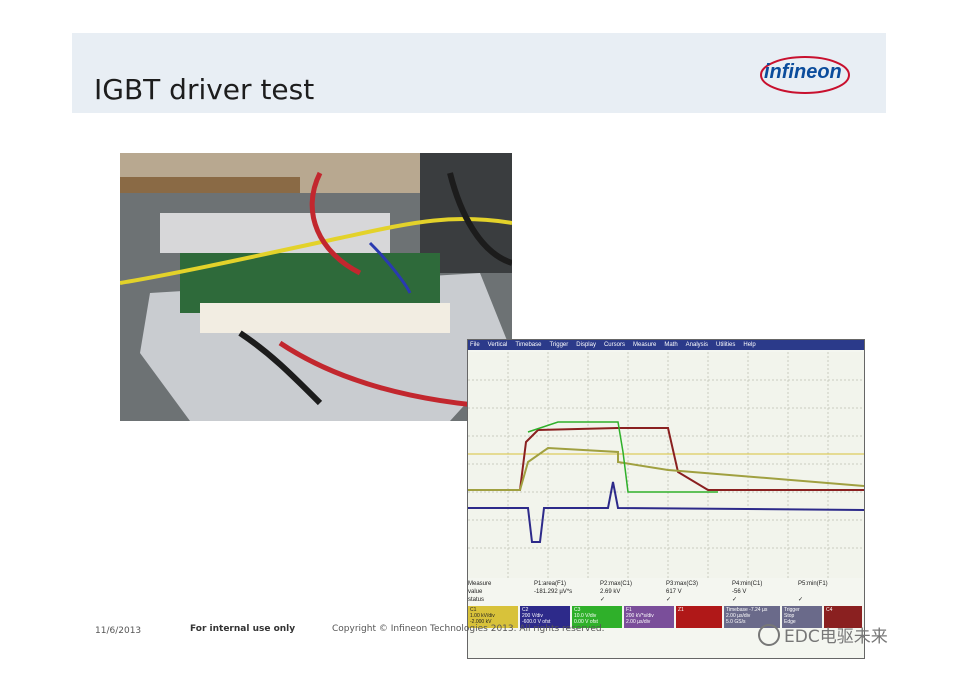 The image size is (959, 678). I want to click on scope-menu-item: Trigger, so click(559, 345).